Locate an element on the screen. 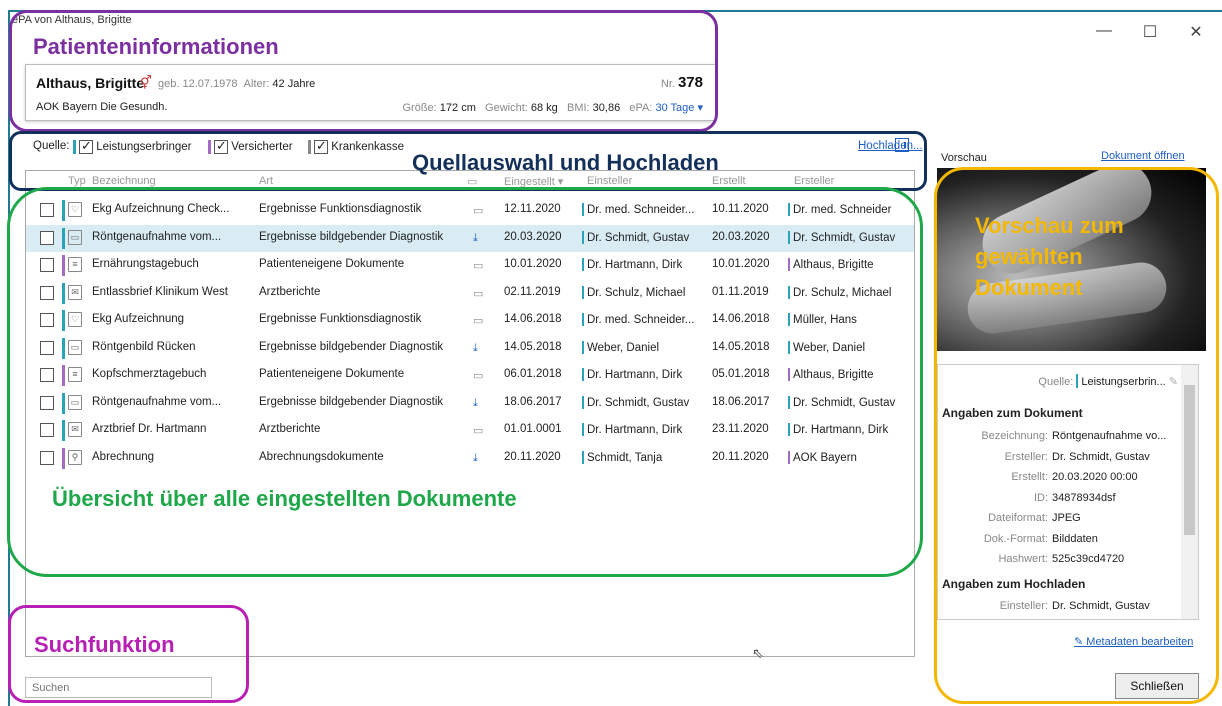  preview-label: Vorschau is located at coordinates (964, 158).